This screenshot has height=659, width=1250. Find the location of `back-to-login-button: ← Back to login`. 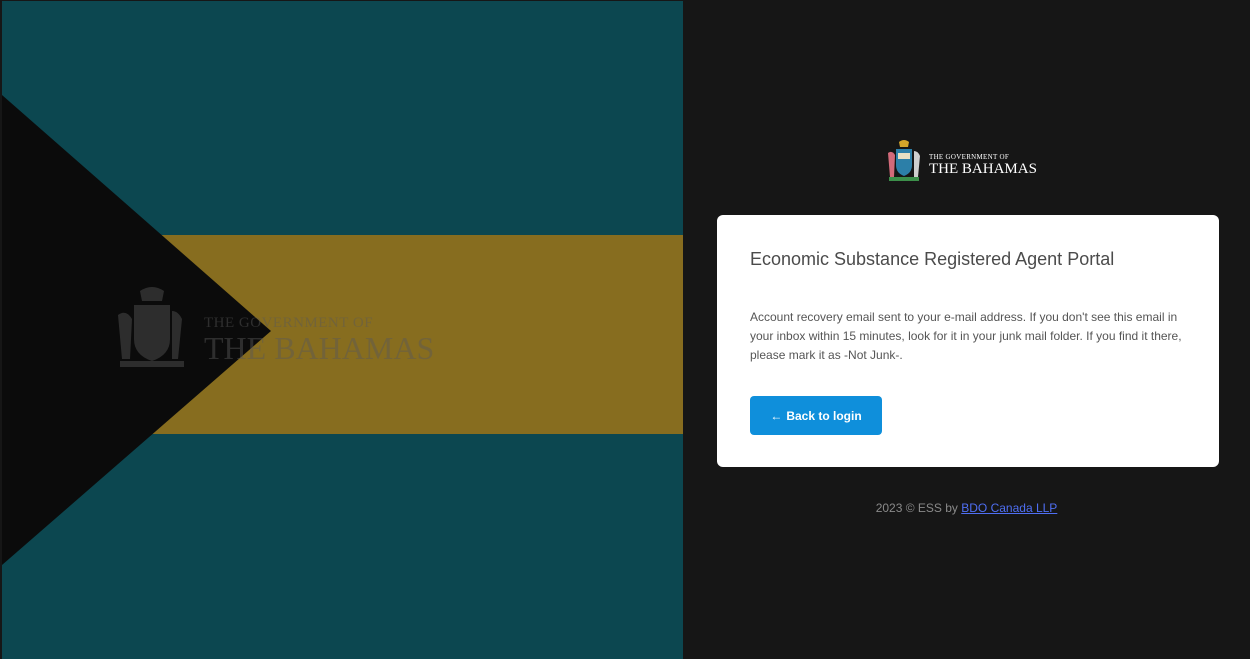

back-to-login-button: ← Back to login is located at coordinates (816, 415).